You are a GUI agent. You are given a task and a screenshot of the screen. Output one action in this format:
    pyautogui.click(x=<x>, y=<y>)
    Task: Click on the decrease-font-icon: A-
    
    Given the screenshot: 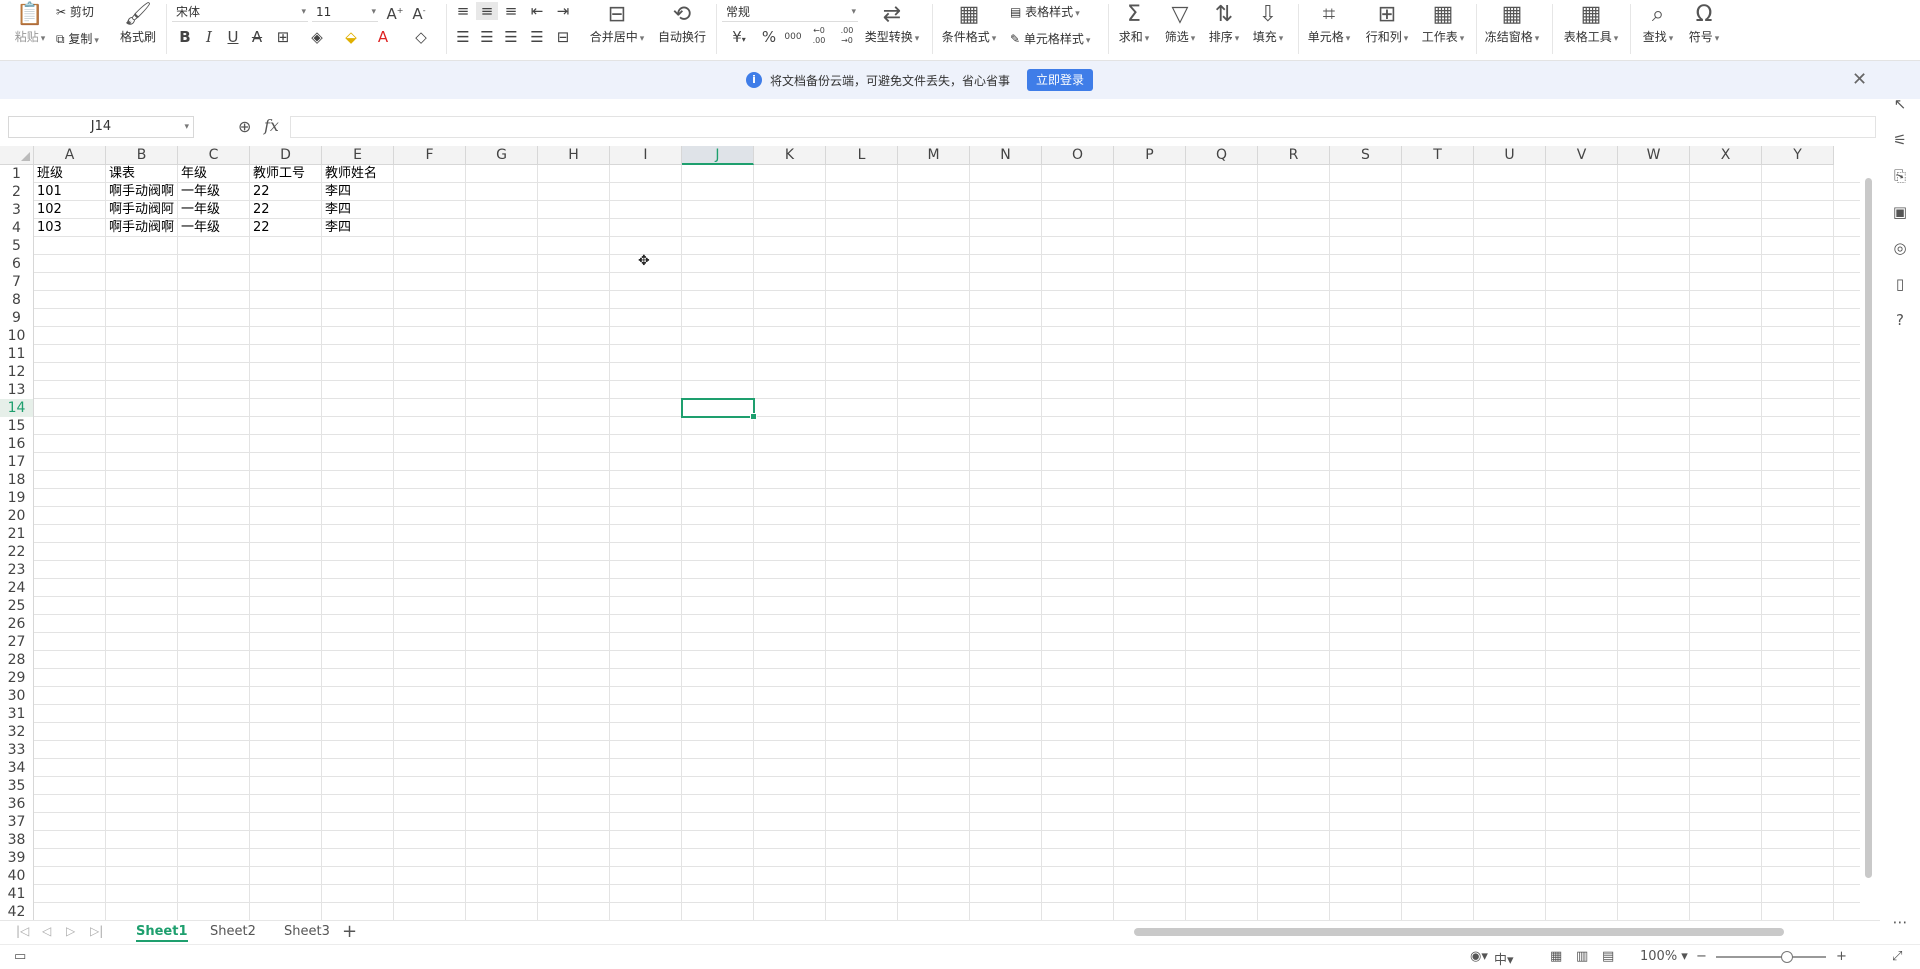 What is the action you would take?
    pyautogui.click(x=419, y=12)
    